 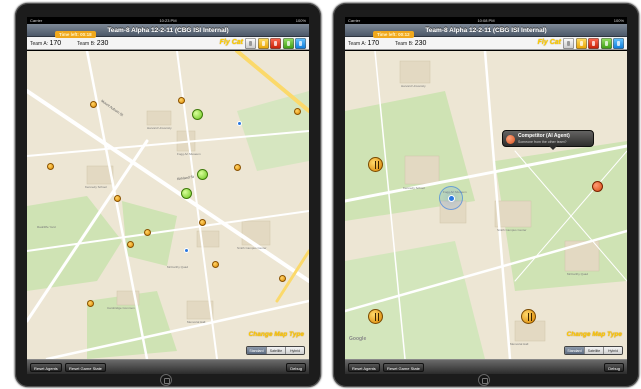 What do you see at coordinates (189, 154) in the screenshot?
I see `building-label: Fogg Art Museum` at bounding box center [189, 154].